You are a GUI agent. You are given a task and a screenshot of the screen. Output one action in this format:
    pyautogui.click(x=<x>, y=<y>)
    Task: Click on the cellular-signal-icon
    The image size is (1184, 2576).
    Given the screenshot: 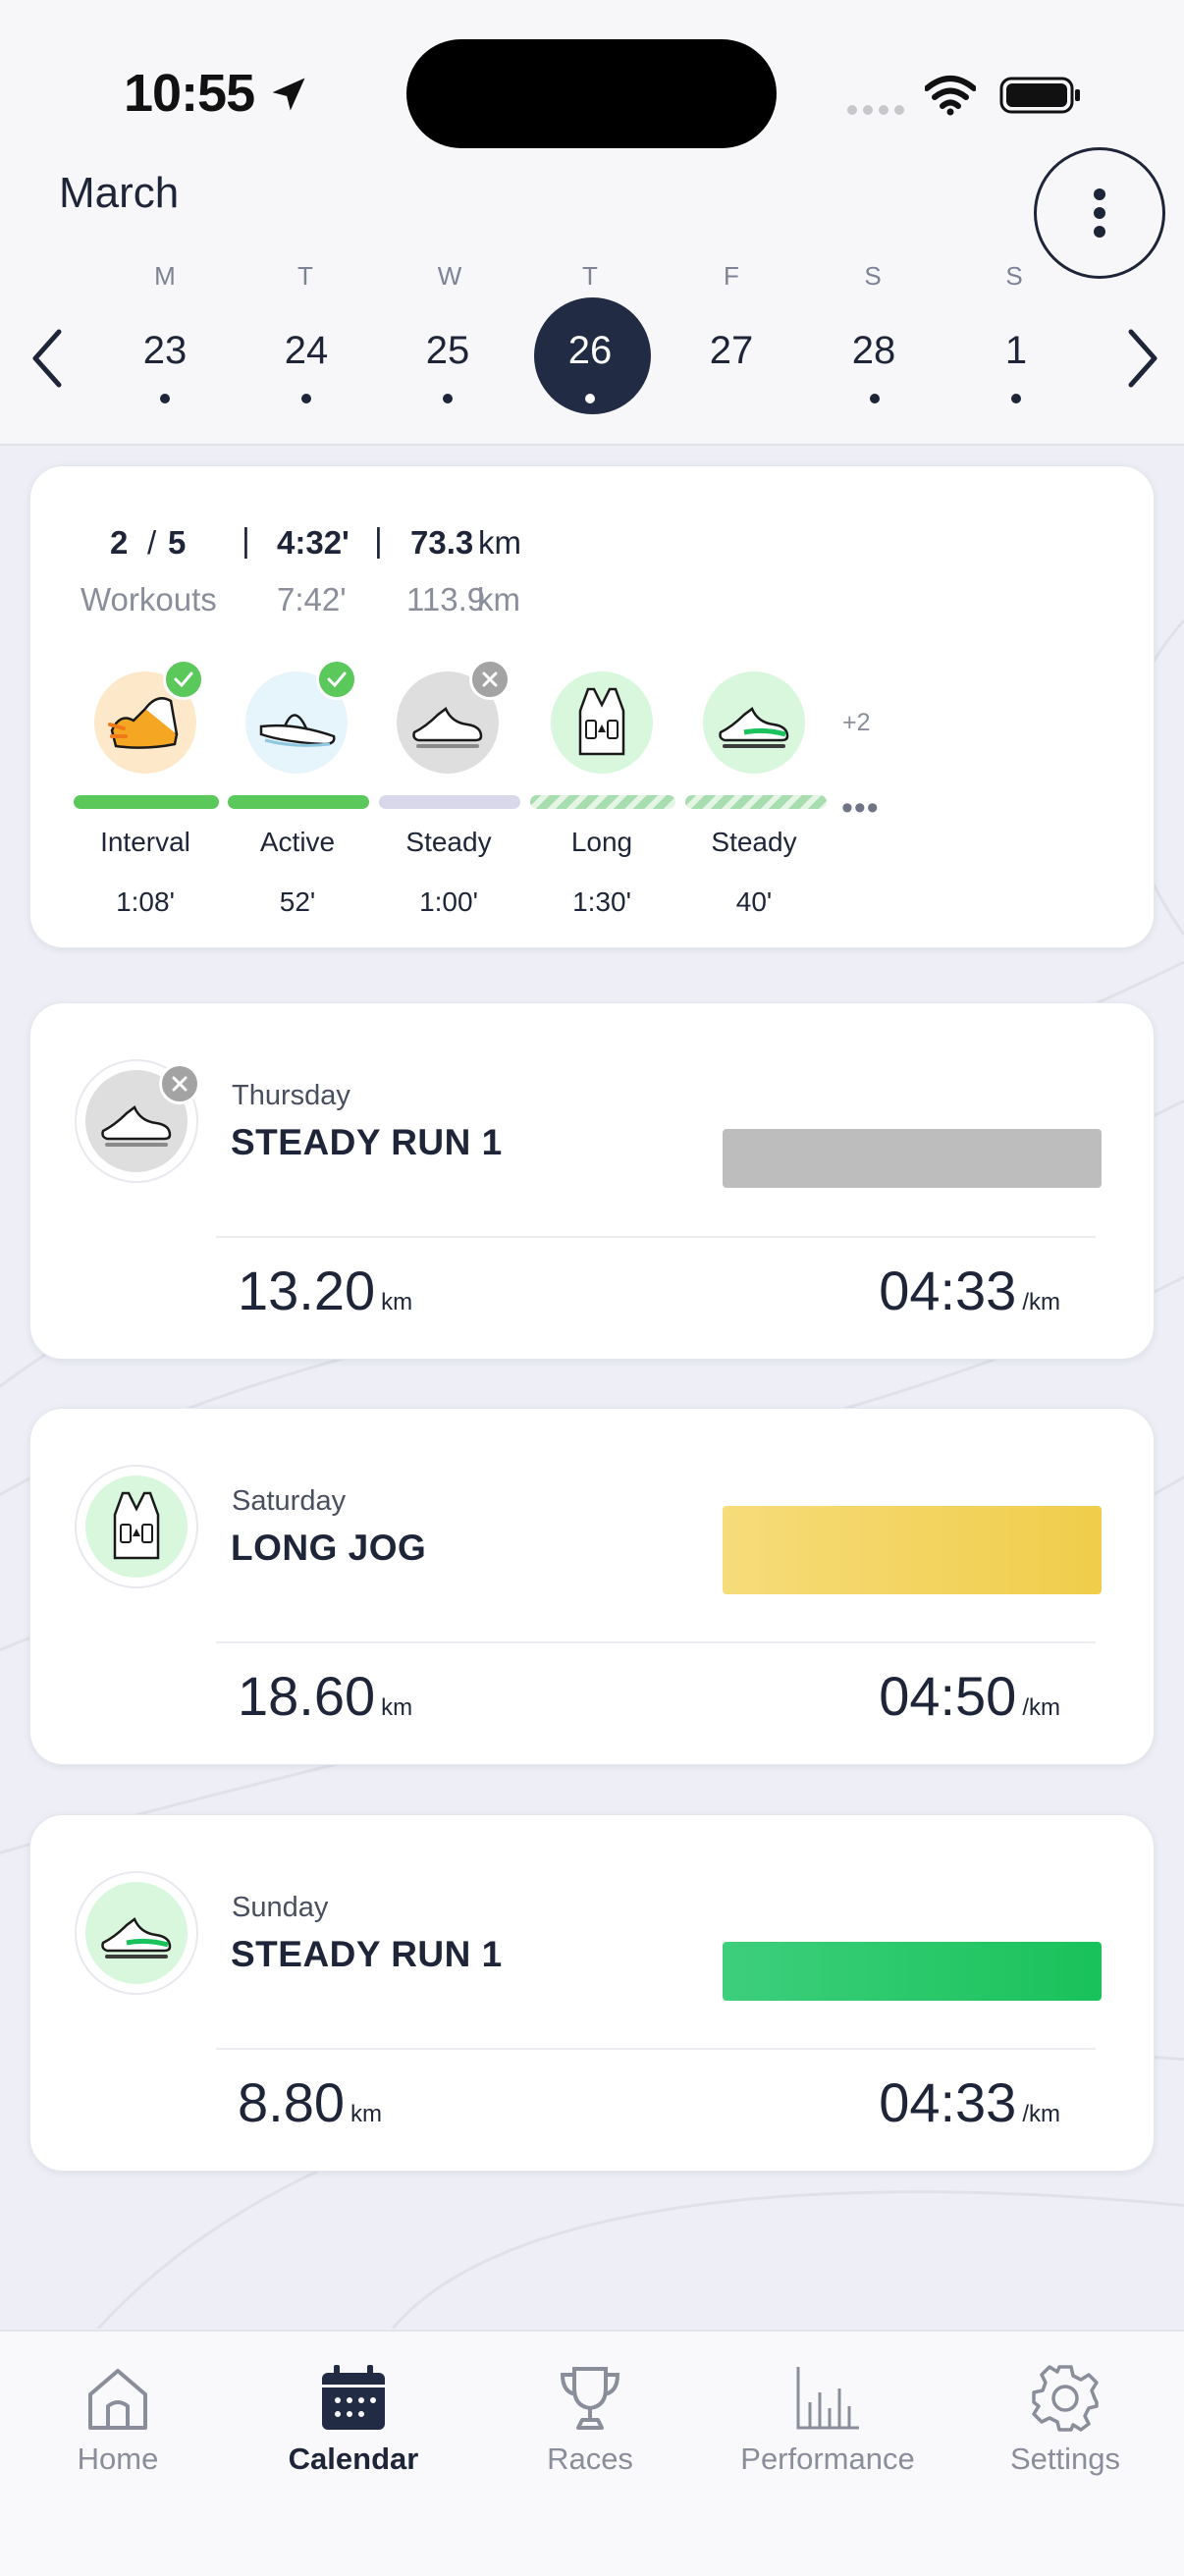 What is the action you would take?
    pyautogui.click(x=875, y=110)
    